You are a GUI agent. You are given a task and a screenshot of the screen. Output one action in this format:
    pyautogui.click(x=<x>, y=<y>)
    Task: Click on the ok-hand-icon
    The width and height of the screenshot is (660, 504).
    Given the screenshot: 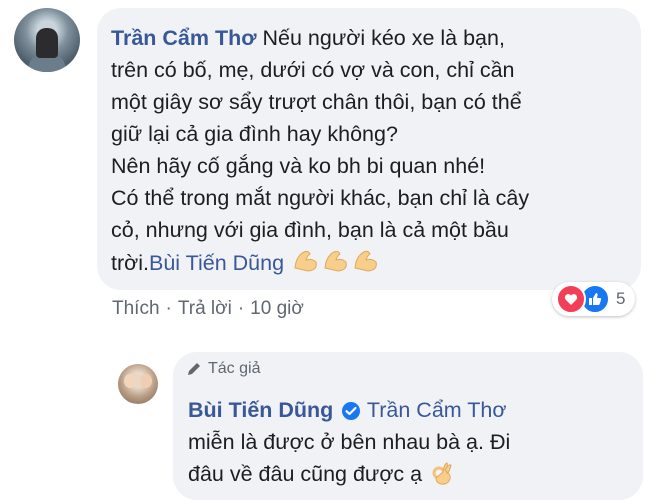 What is the action you would take?
    pyautogui.click(x=442, y=475)
    